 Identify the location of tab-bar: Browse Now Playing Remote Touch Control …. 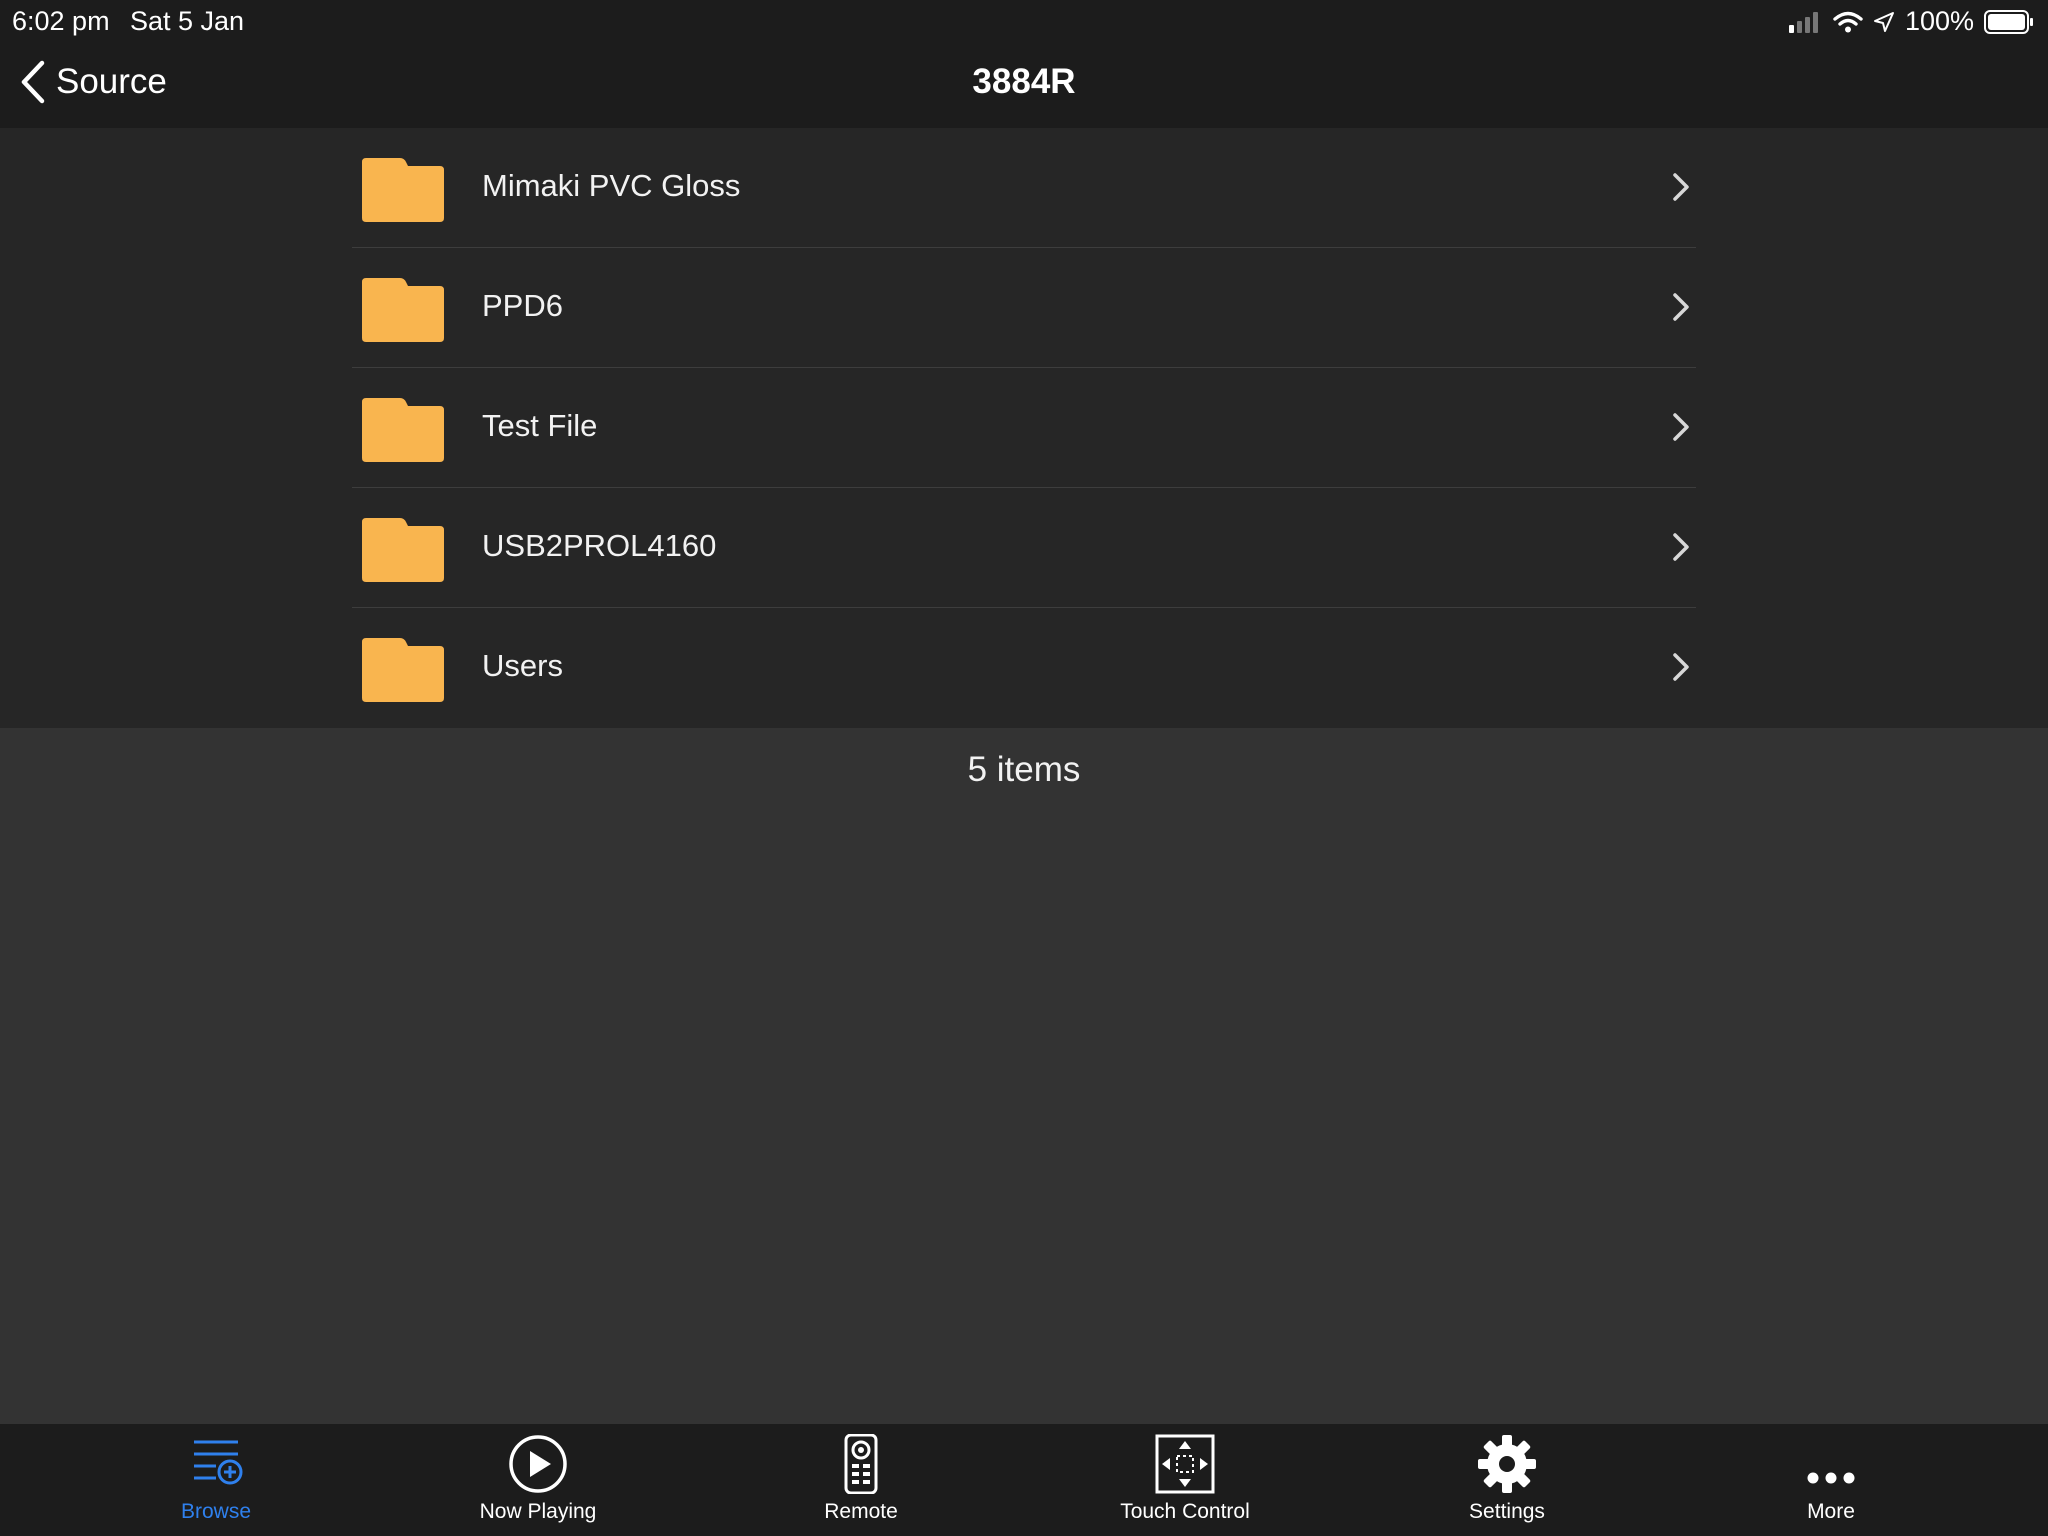
(1024, 1480).